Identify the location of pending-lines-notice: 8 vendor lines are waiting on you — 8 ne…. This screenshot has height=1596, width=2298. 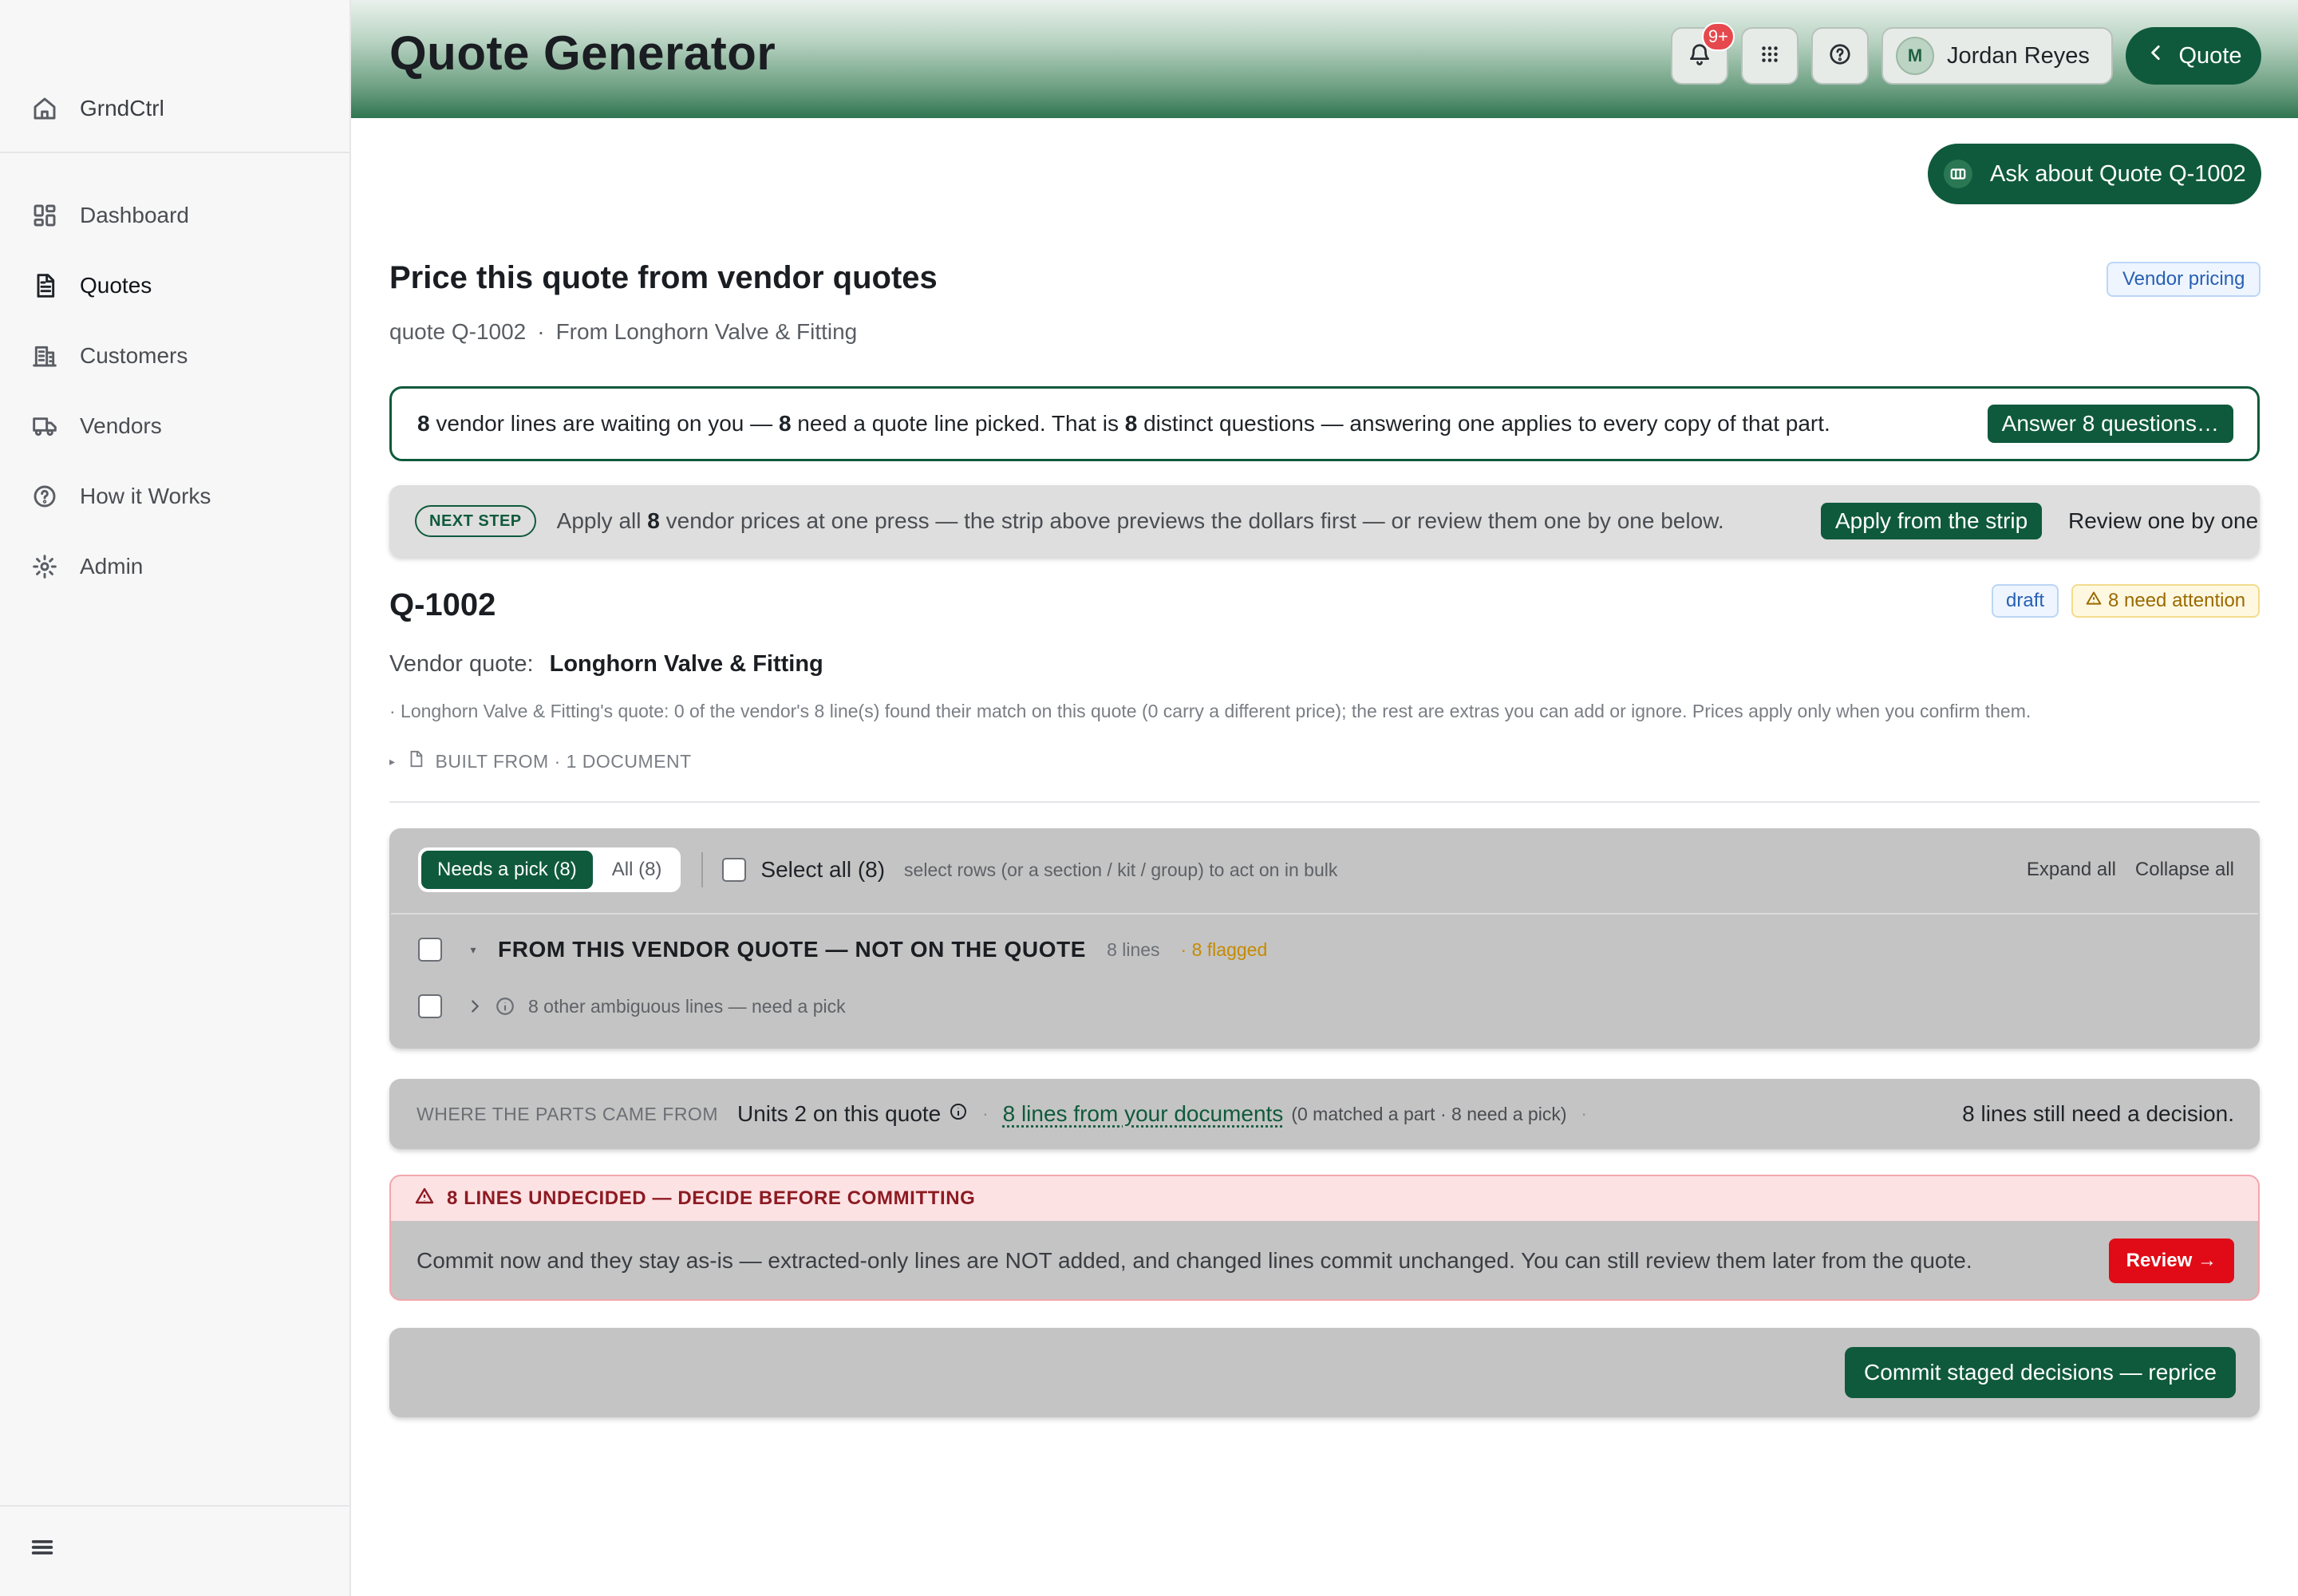
(1324, 424).